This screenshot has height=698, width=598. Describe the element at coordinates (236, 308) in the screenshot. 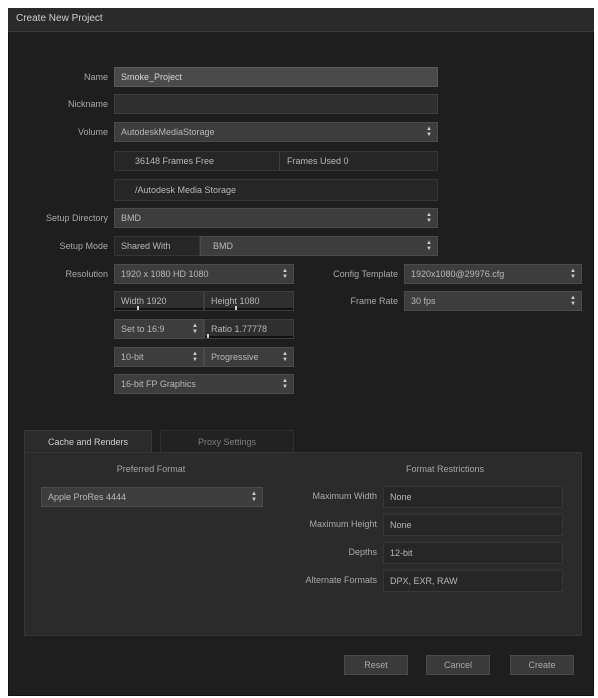

I see `height-slider-handle` at that location.